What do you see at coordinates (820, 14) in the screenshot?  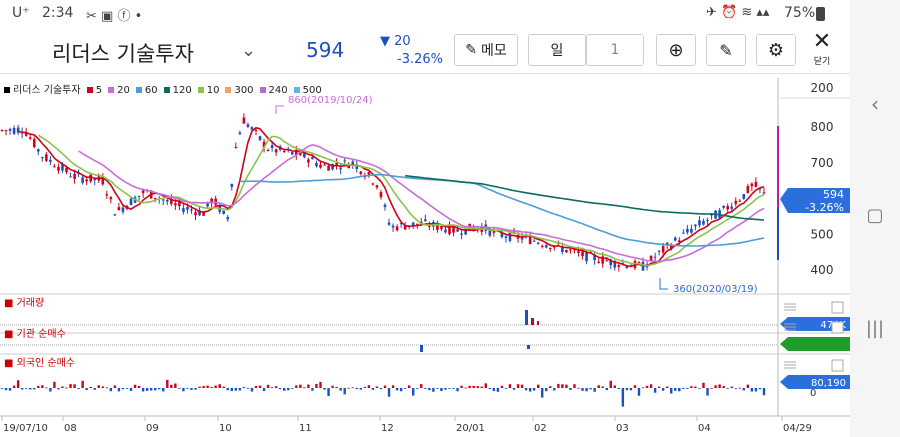 I see `battery-icon` at bounding box center [820, 14].